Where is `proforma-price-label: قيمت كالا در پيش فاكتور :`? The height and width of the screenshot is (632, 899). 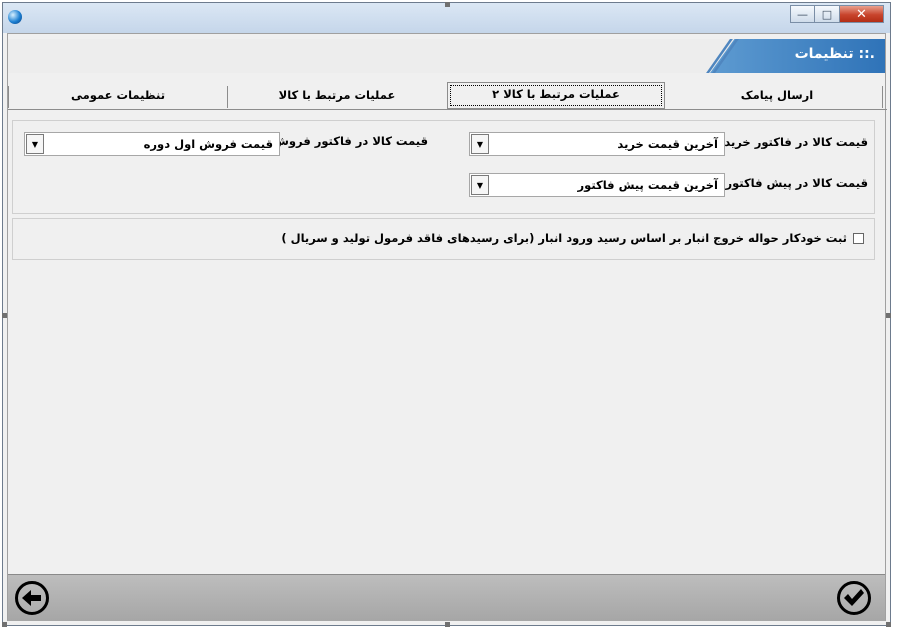 proforma-price-label: قيمت كالا در پيش فاكتور : is located at coordinates (792, 183).